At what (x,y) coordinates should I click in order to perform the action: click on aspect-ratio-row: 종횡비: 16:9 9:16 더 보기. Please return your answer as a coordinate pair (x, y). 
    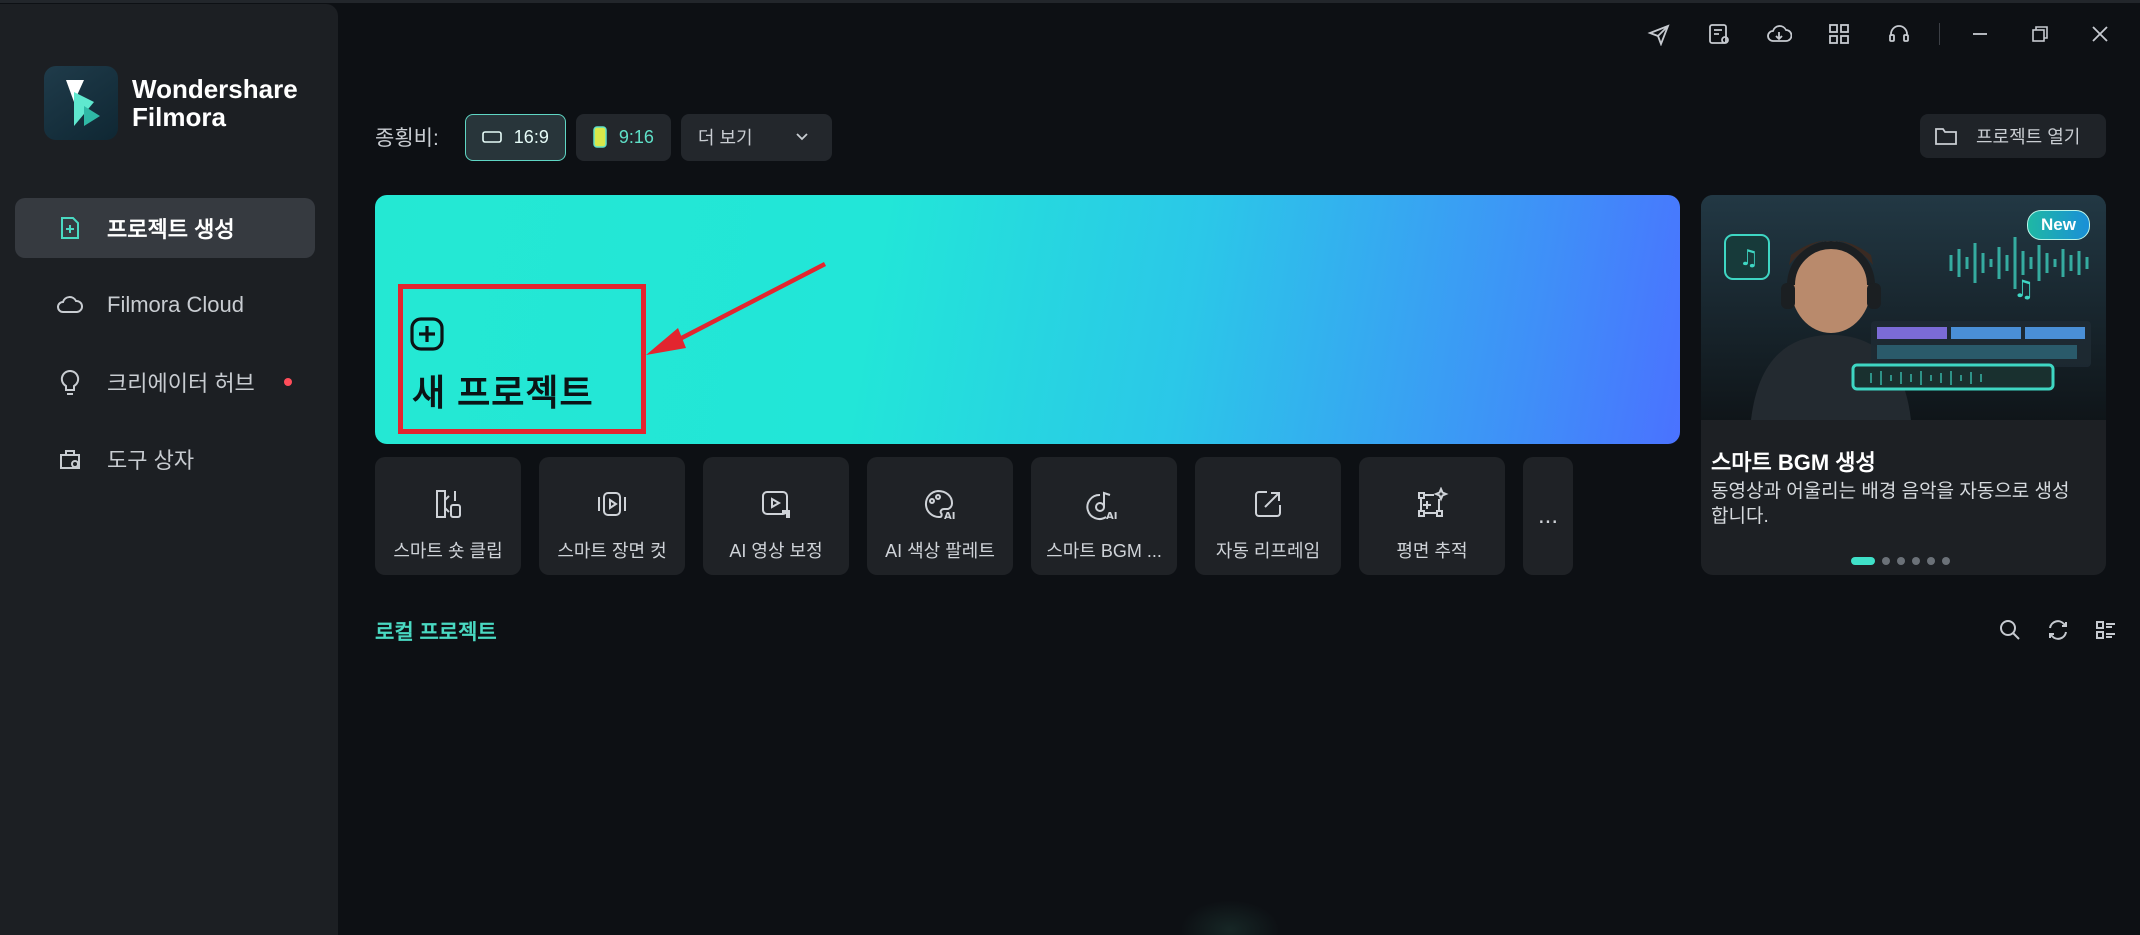
    Looking at the image, I should click on (608, 137).